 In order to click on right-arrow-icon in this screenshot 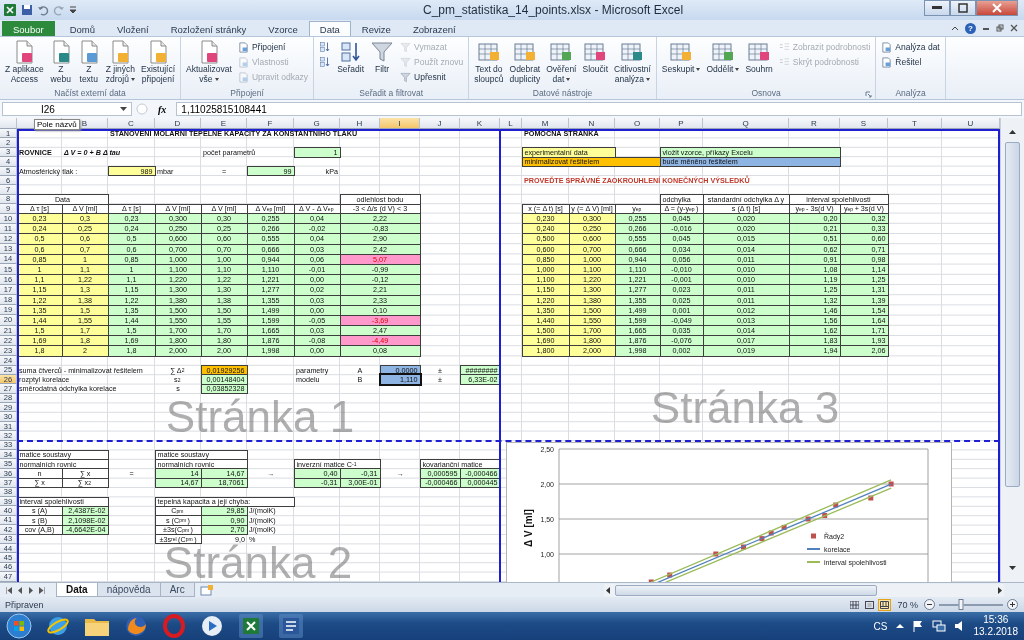, I will do `click(1000, 590)`.